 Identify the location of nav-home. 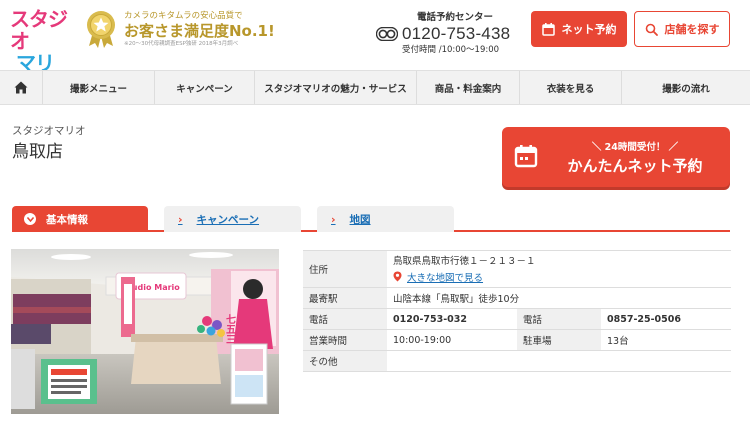
(21, 87).